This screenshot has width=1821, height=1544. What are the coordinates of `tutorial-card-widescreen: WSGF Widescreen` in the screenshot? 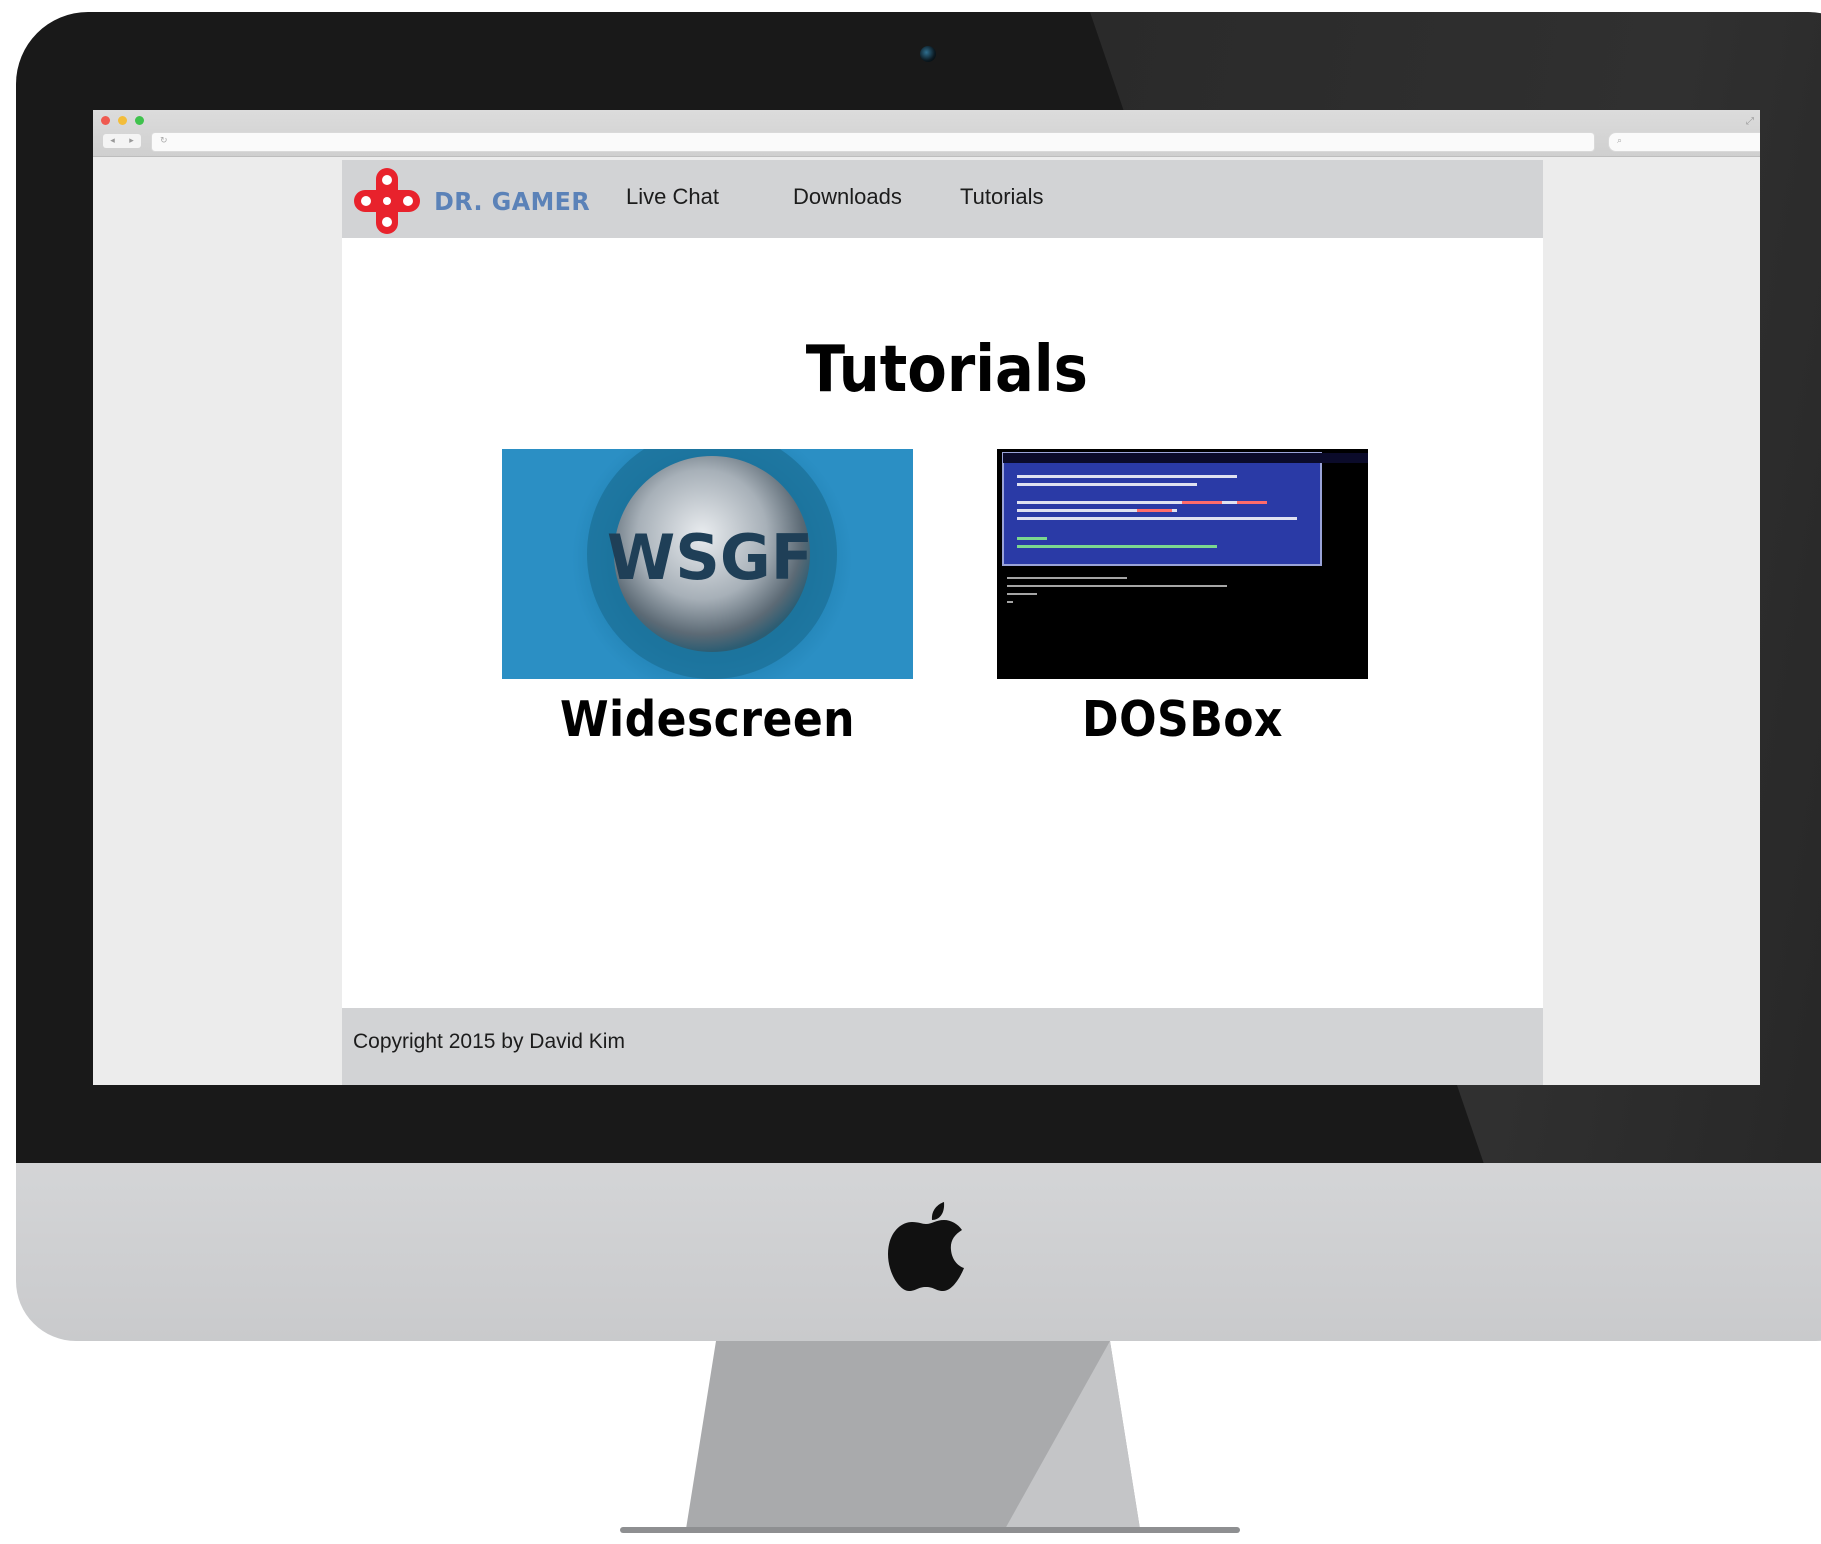 It's located at (707, 598).